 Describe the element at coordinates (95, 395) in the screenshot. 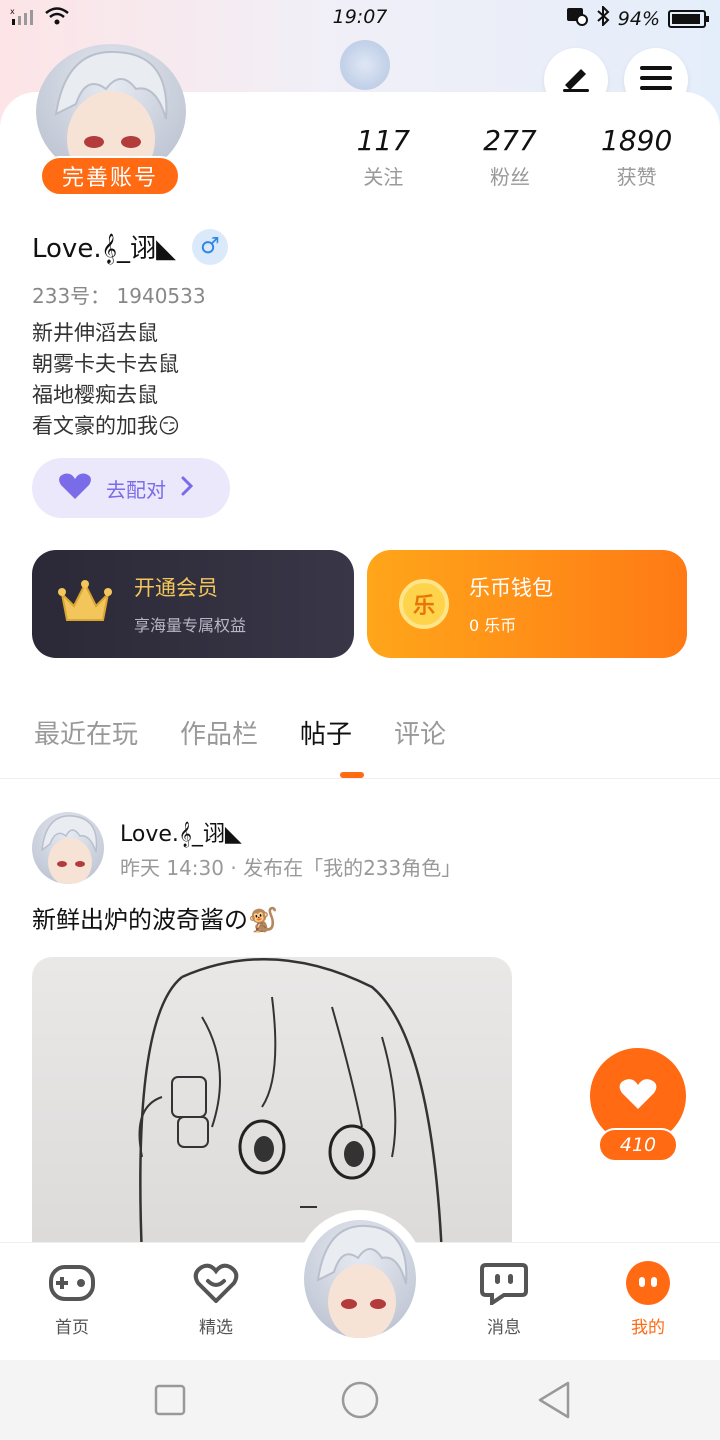

I see `bio-line: 福地樱痴去鼠` at that location.